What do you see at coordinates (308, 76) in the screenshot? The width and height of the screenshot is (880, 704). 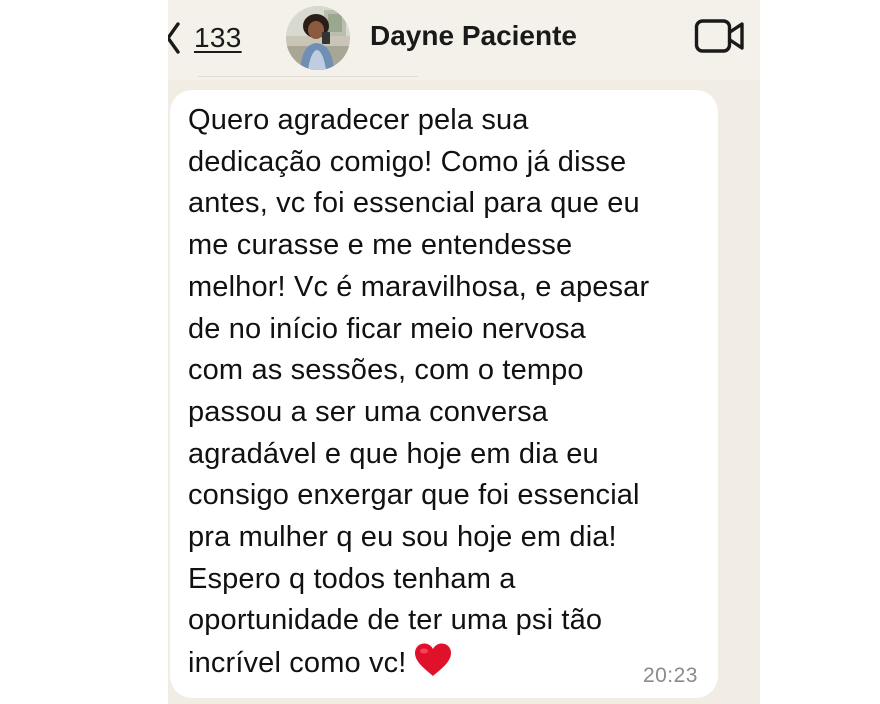 I see `header-divider` at bounding box center [308, 76].